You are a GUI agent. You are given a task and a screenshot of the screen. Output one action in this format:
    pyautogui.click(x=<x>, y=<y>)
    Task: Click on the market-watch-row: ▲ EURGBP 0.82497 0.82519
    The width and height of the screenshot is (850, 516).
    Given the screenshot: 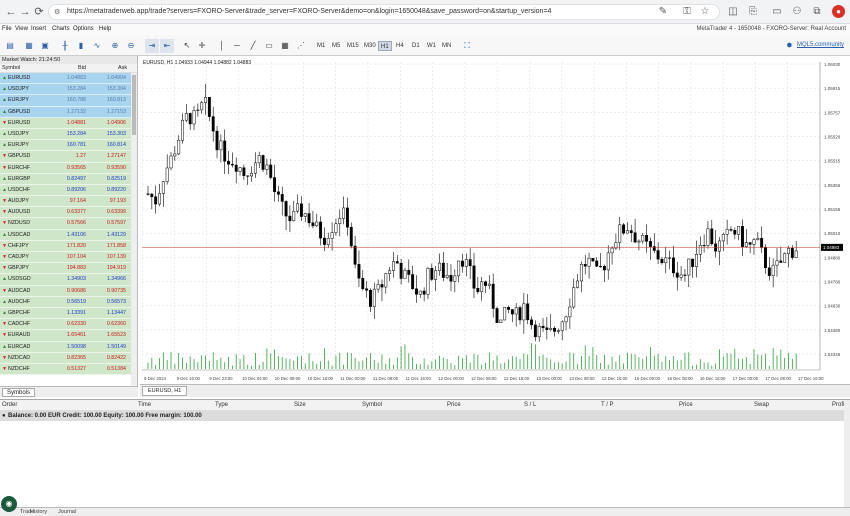 What is the action you would take?
    pyautogui.click(x=66, y=179)
    